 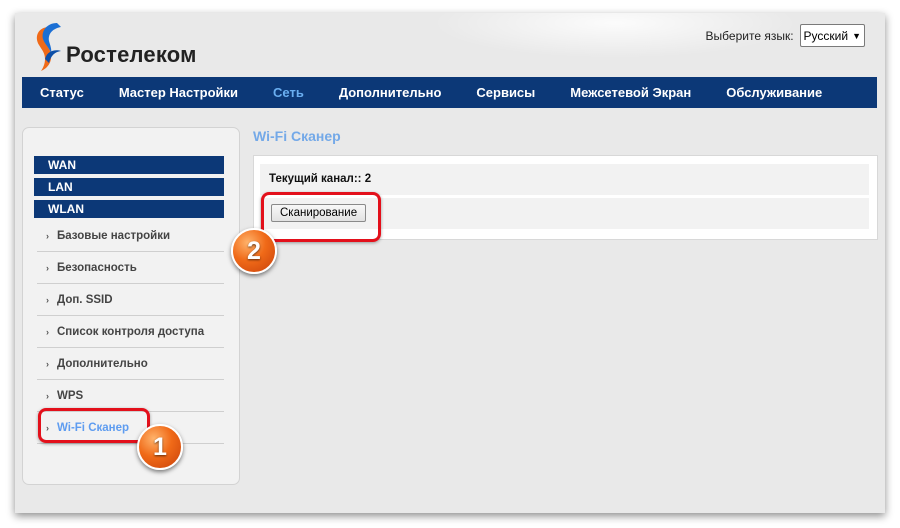 What do you see at coordinates (129, 209) in the screenshot?
I see `sidebar-section-wlan: WLAN` at bounding box center [129, 209].